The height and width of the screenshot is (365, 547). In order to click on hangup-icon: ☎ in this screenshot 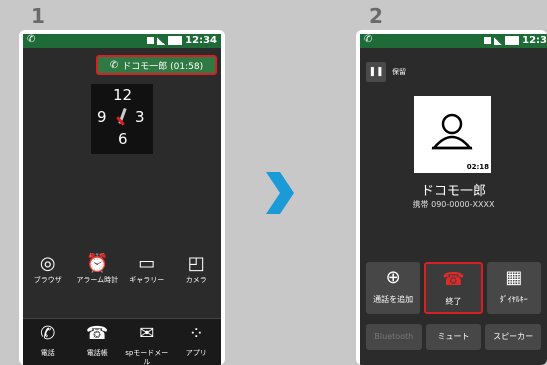, I will do `click(453, 279)`.